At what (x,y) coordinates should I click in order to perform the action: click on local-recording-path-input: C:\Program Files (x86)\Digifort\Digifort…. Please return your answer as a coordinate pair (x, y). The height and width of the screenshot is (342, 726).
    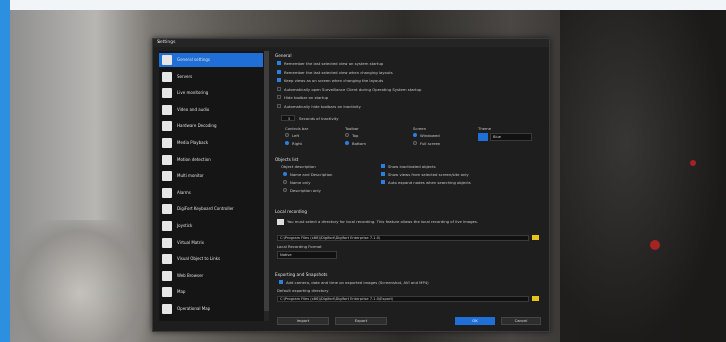
    Looking at the image, I should click on (403, 238).